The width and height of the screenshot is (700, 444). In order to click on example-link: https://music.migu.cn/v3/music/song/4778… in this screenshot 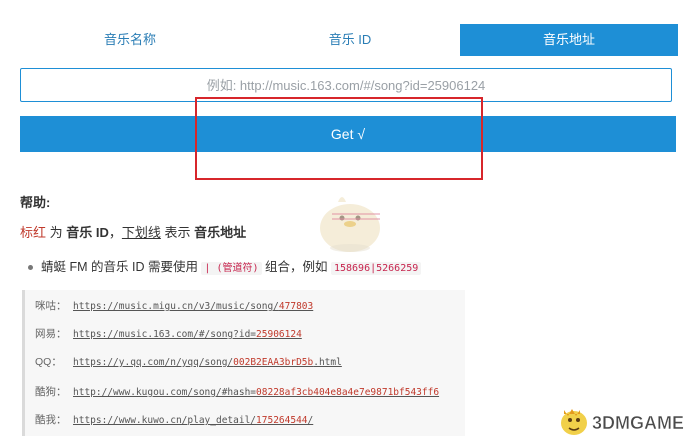, I will do `click(193, 306)`.